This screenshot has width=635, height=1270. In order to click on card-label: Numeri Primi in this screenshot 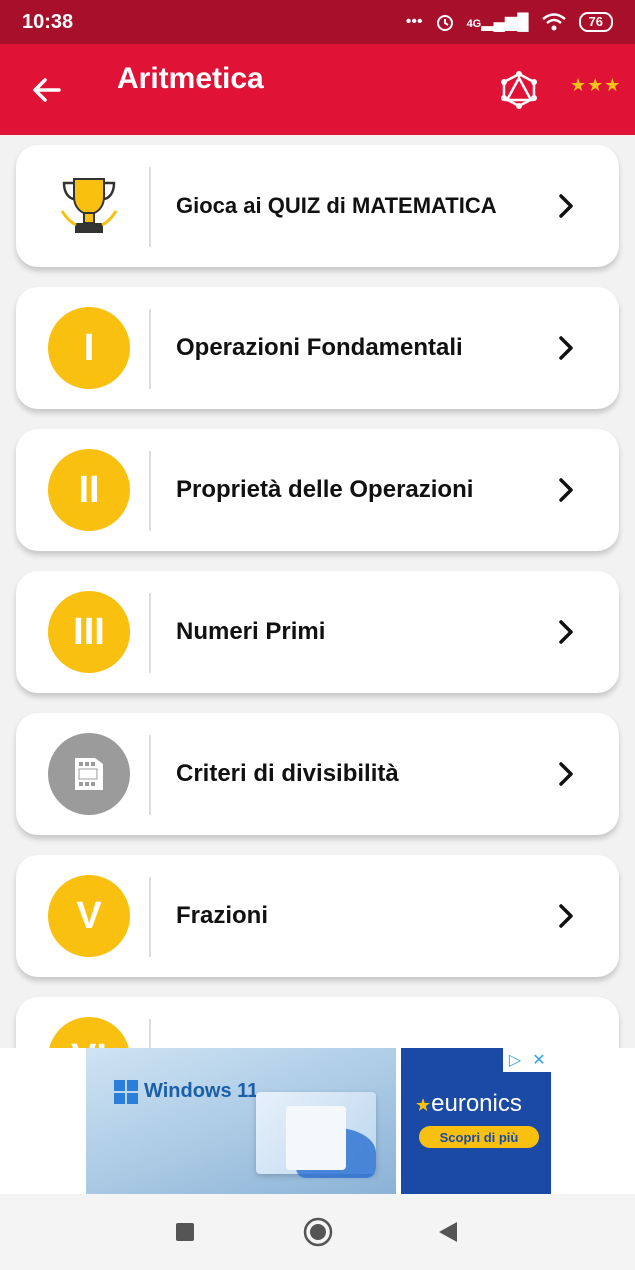, I will do `click(251, 631)`.